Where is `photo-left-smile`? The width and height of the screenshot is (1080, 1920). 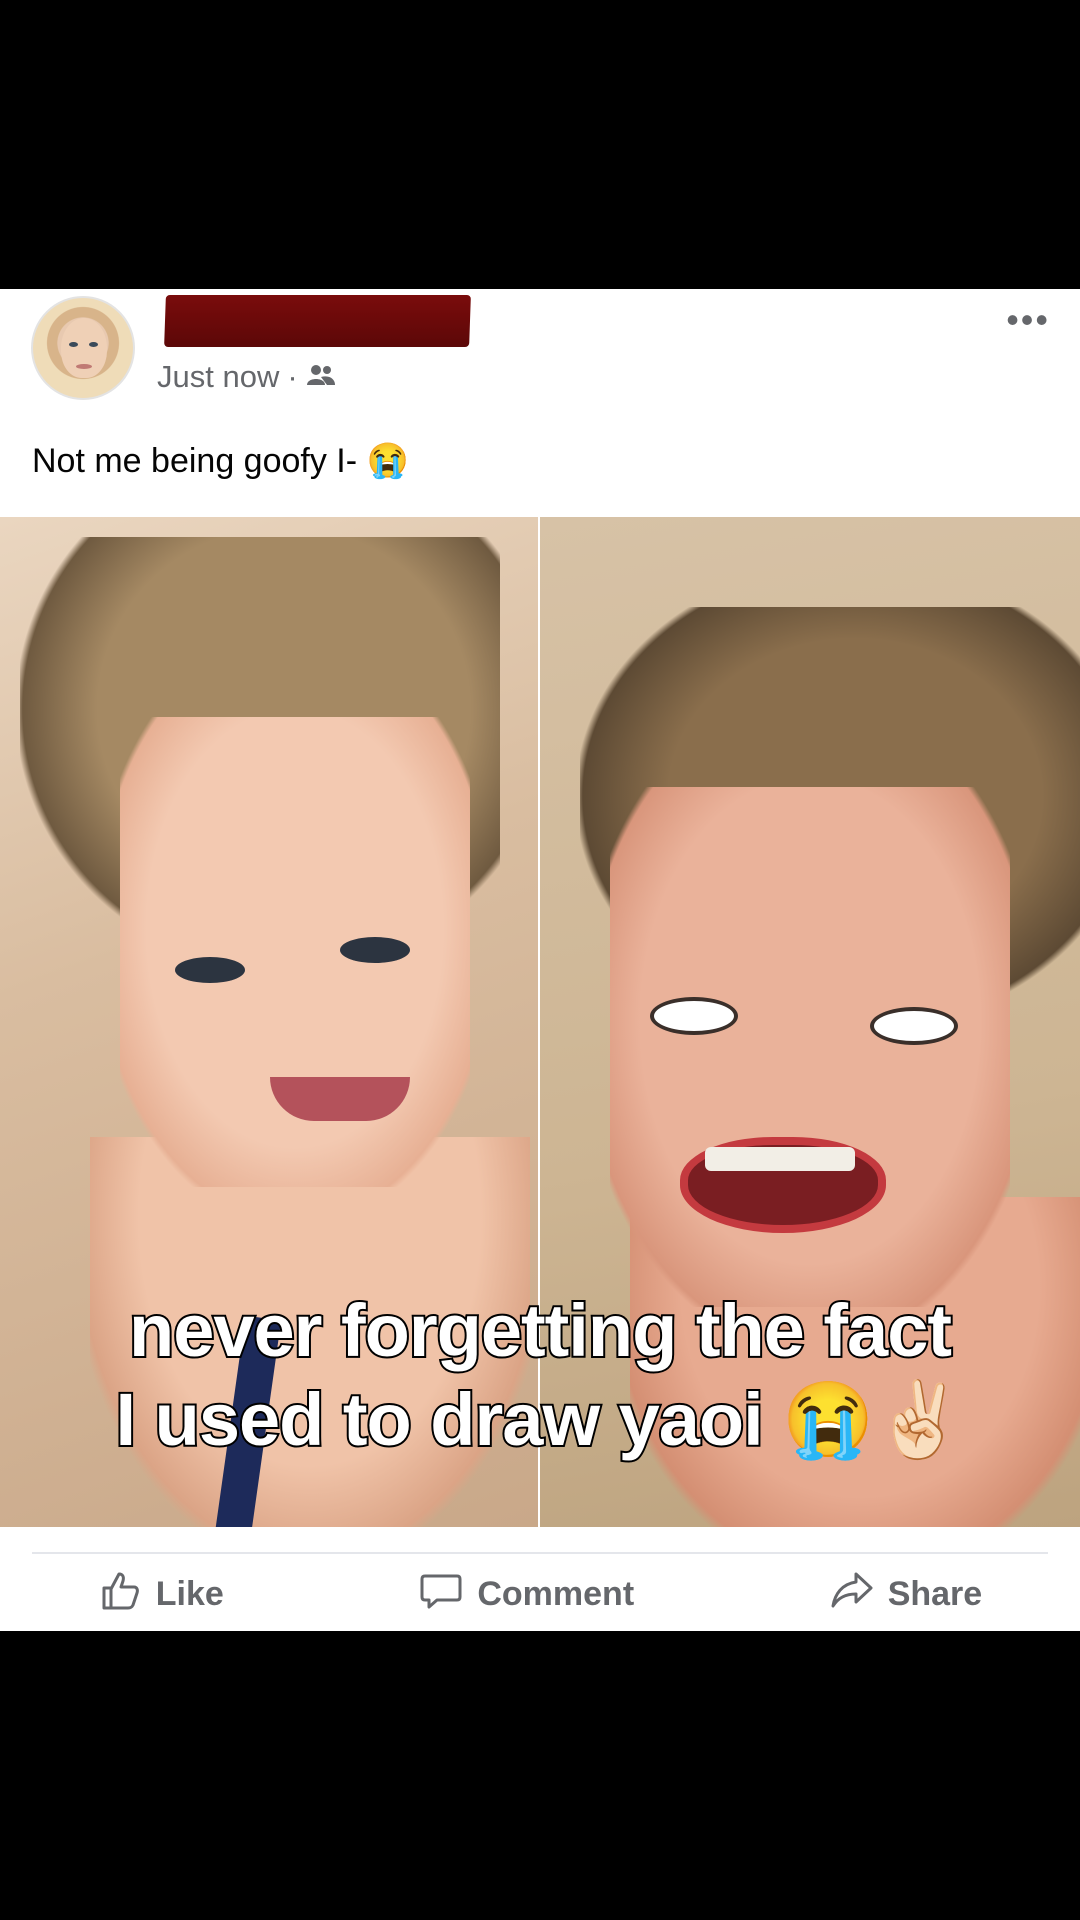
photo-left-smile is located at coordinates (340, 1099).